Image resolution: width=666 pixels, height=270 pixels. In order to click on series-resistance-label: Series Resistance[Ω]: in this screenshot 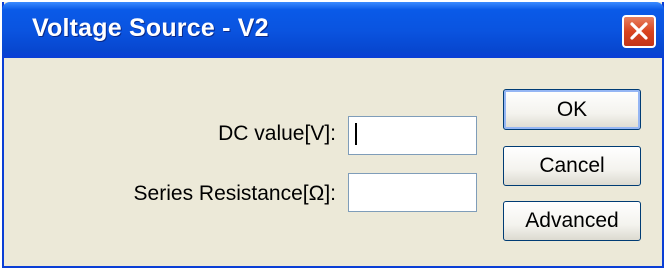, I will do `click(234, 193)`.